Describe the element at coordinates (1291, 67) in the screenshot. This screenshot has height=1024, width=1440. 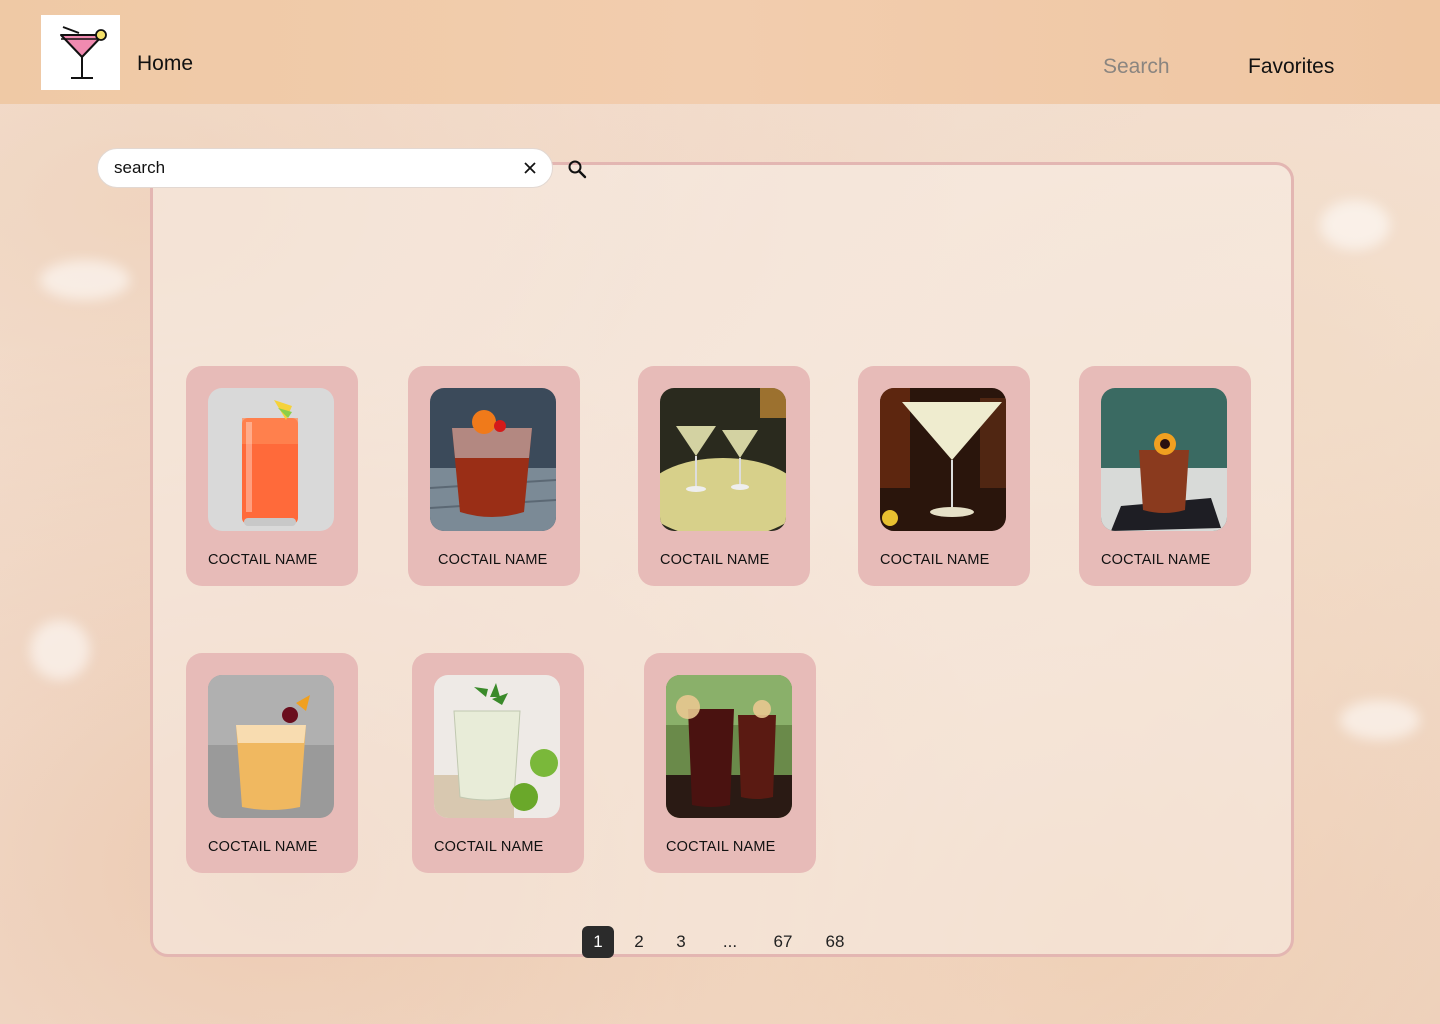
I see `nav-favorites-link: Favorites` at that location.